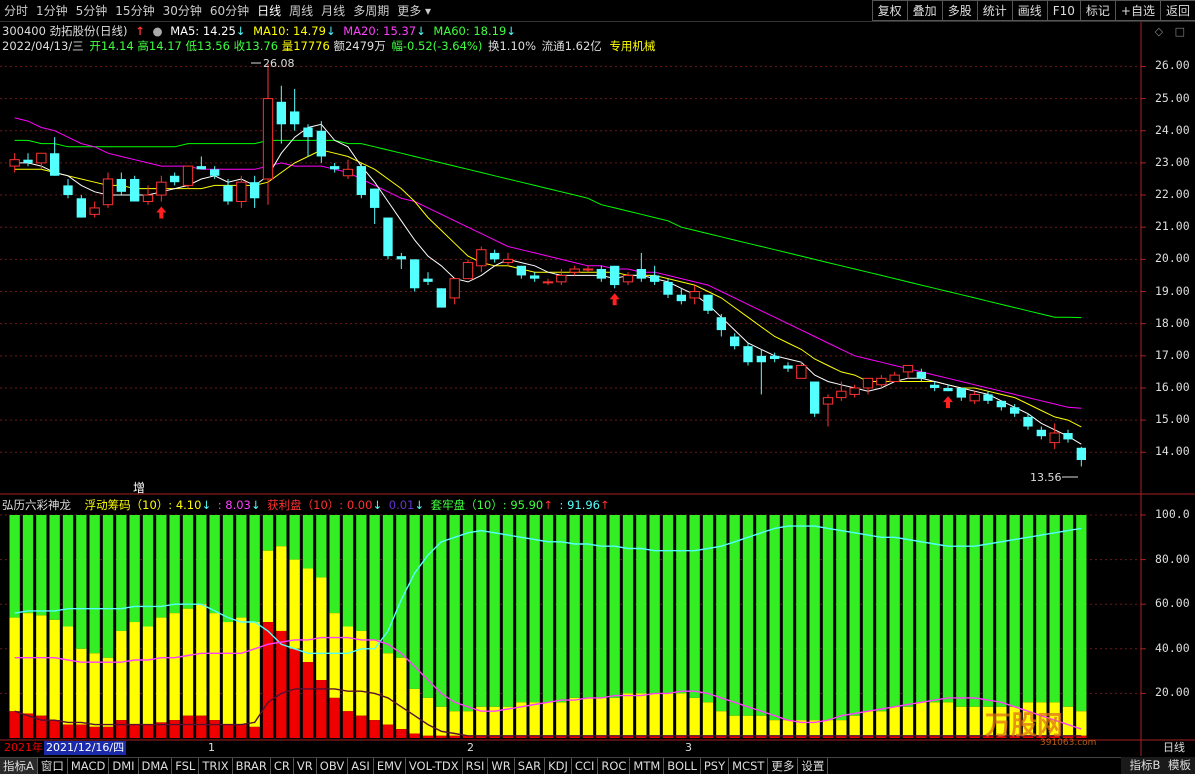  I want to click on indicator-tab-6: TRIX, so click(216, 766).